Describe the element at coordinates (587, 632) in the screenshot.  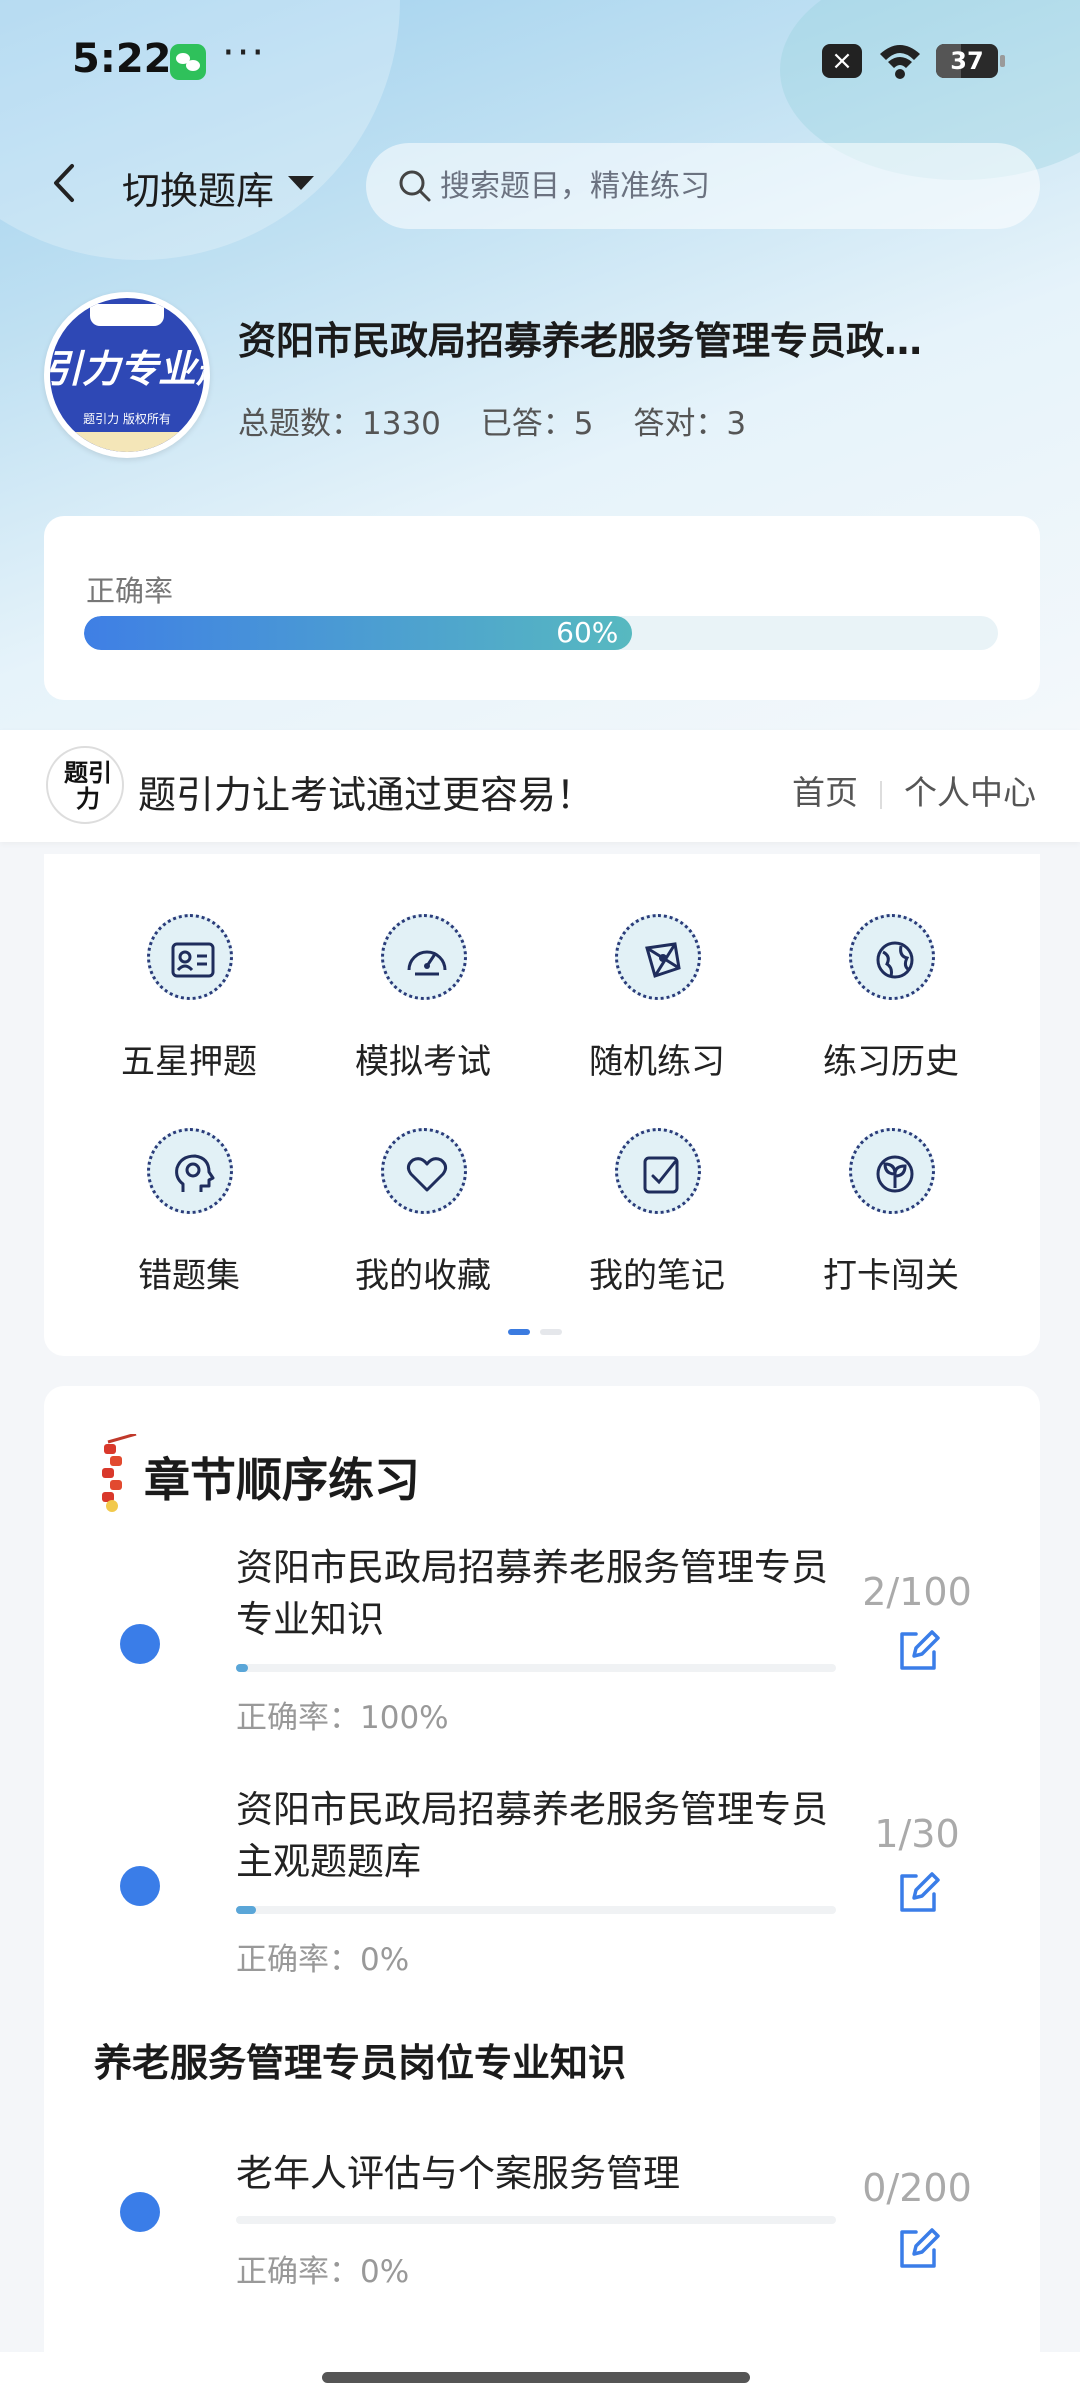
I see `accuracy-value: 60%` at that location.